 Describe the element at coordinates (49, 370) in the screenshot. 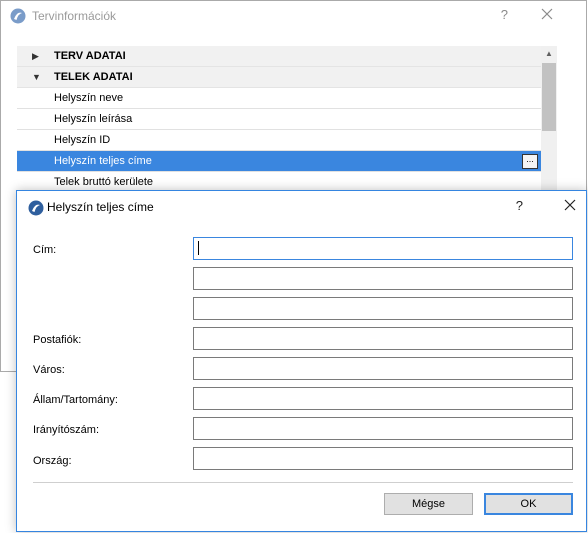

I see `city-label: Város:` at that location.